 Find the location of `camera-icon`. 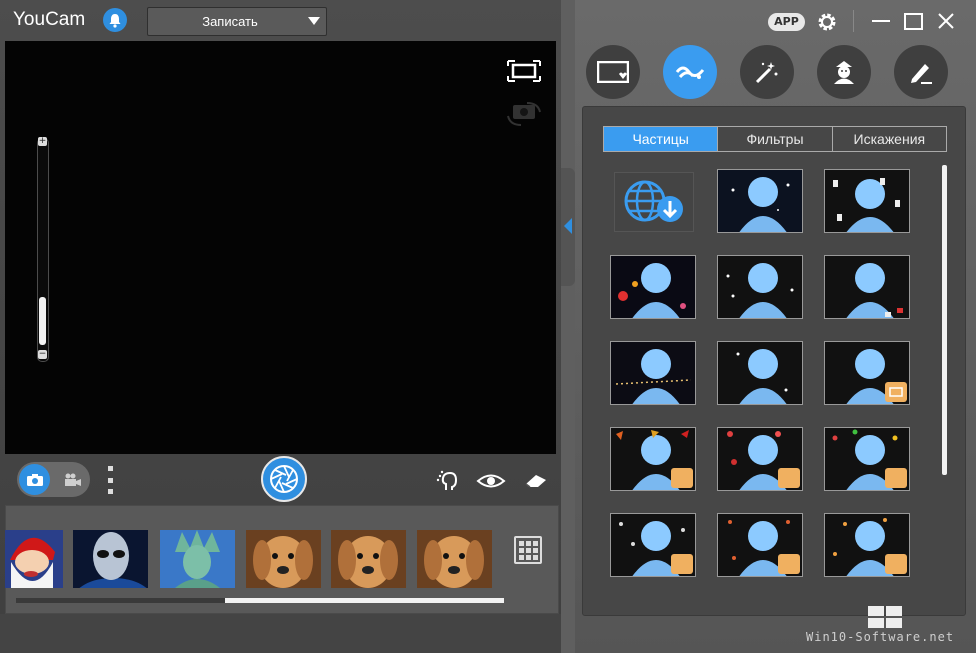

camera-icon is located at coordinates (34, 479).